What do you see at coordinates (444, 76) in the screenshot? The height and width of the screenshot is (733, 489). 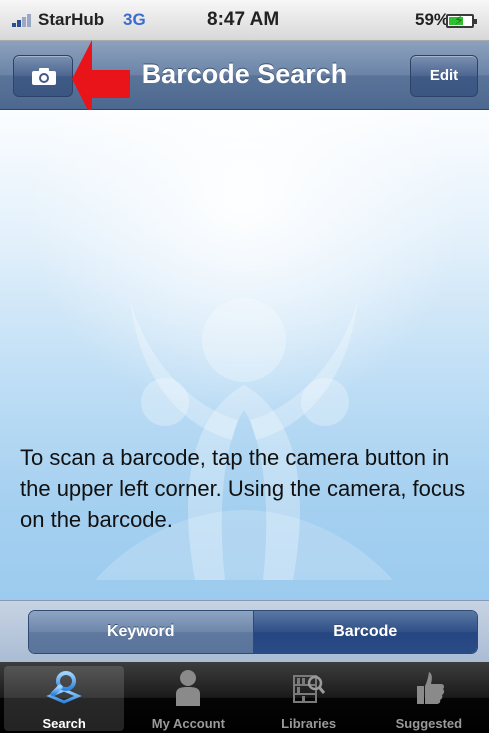 I see `edit-button: Edit` at bounding box center [444, 76].